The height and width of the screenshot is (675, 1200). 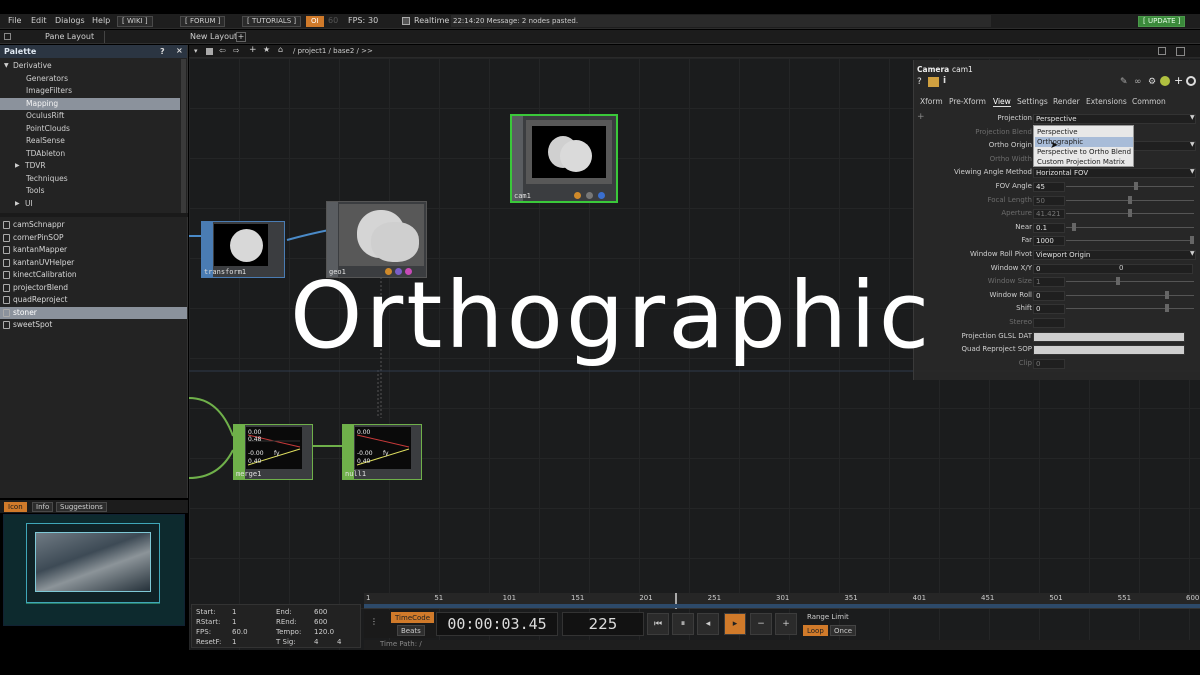 What do you see at coordinates (1066, 101) in the screenshot?
I see `tab-render: Render` at bounding box center [1066, 101].